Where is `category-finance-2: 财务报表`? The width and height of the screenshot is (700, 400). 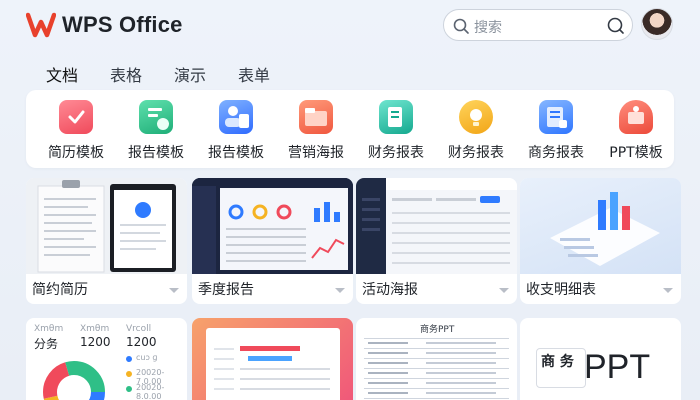 category-finance-2: 财务报表 is located at coordinates (476, 131).